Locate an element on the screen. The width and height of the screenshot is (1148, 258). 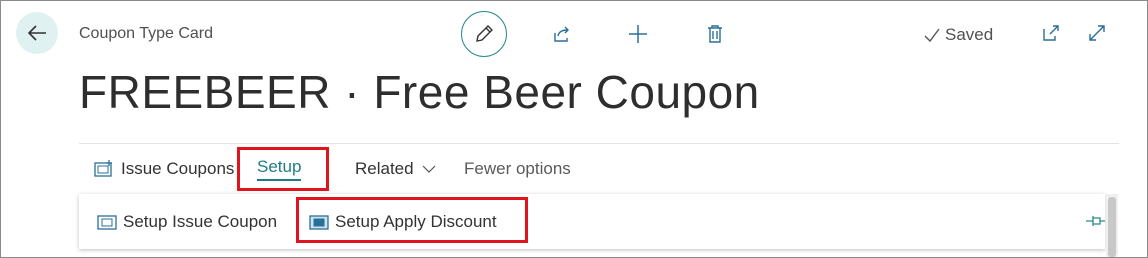
plus-icon is located at coordinates (638, 34).